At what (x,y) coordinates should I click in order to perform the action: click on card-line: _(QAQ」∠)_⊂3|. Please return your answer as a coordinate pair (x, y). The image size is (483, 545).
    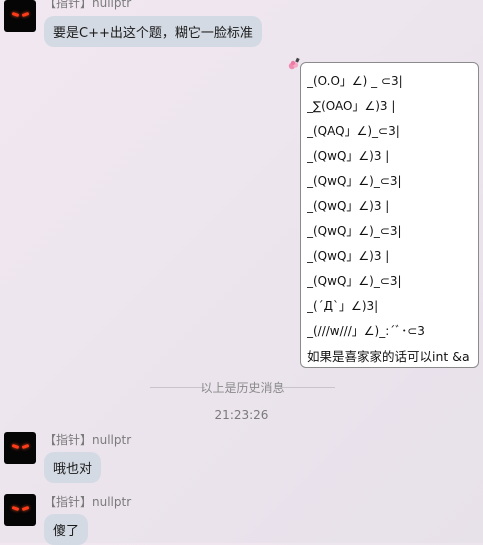
    Looking at the image, I should click on (353, 131).